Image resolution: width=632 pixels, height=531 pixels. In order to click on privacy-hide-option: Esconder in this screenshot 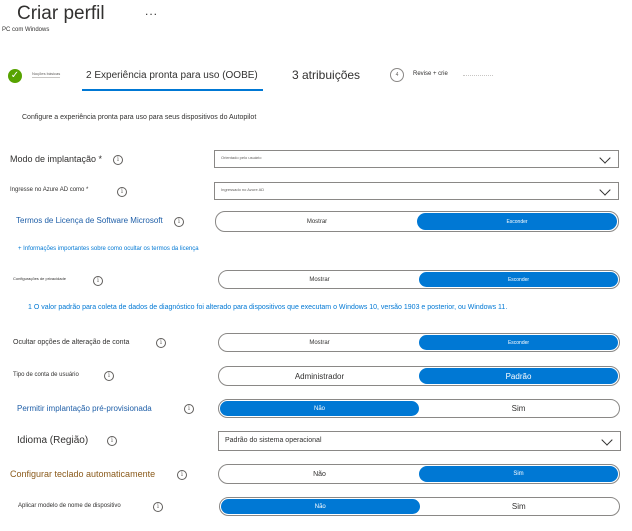, I will do `click(518, 279)`.